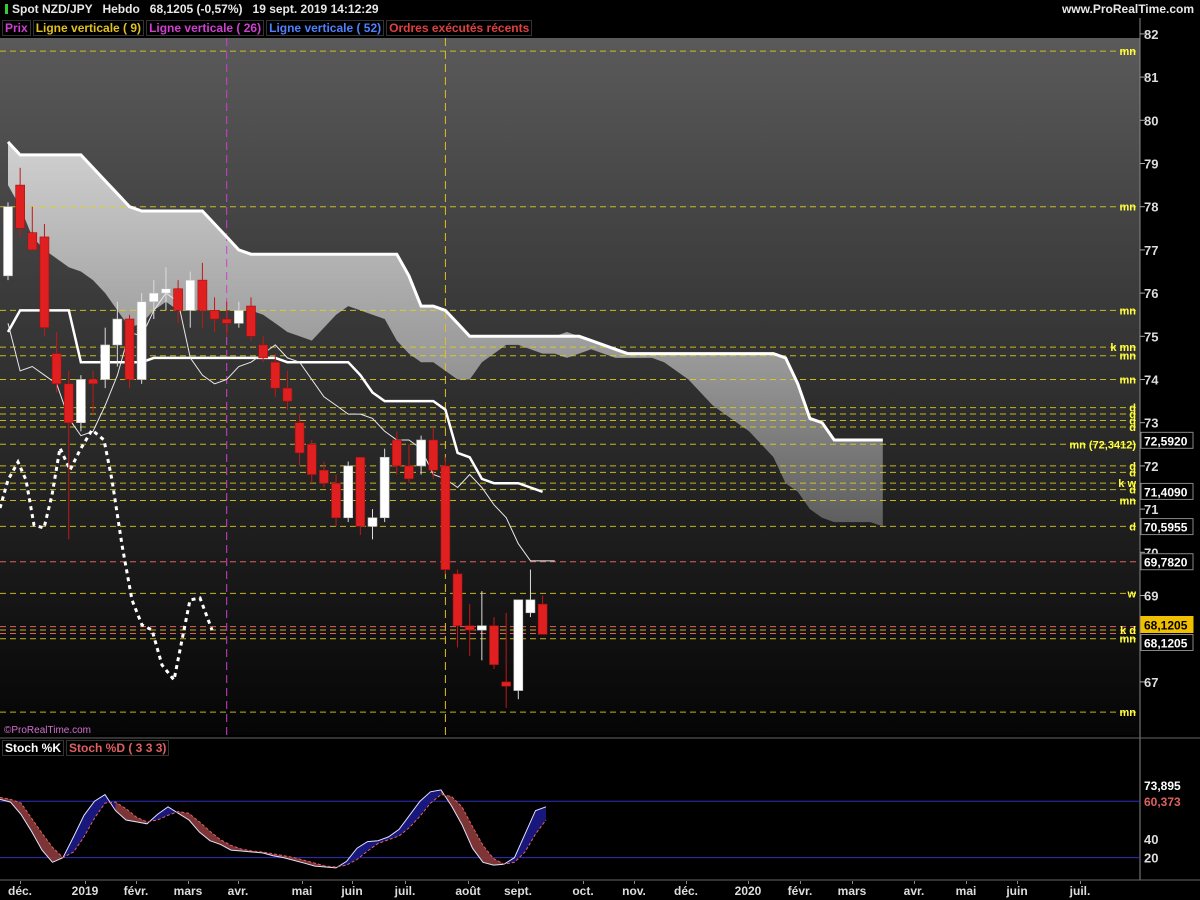  What do you see at coordinates (1151, 858) in the screenshot?
I see `stoch-tick-label: 20` at bounding box center [1151, 858].